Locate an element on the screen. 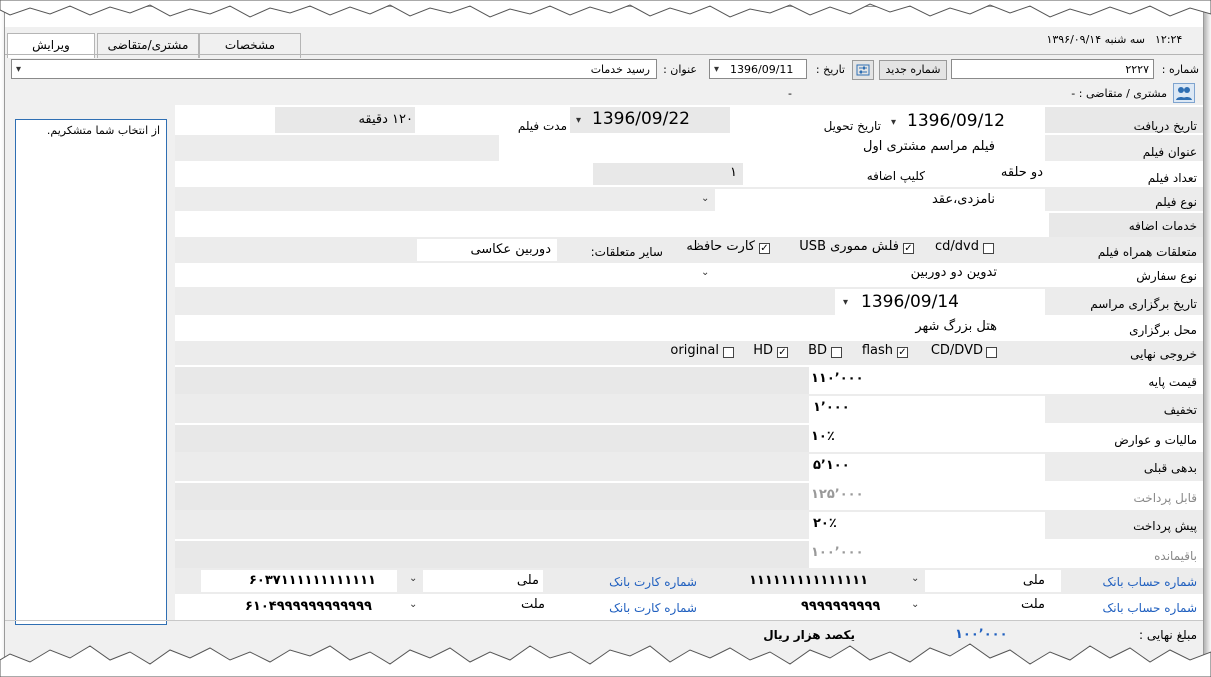 The width and height of the screenshot is (1211, 677). out-bd-label: BD is located at coordinates (817, 350).